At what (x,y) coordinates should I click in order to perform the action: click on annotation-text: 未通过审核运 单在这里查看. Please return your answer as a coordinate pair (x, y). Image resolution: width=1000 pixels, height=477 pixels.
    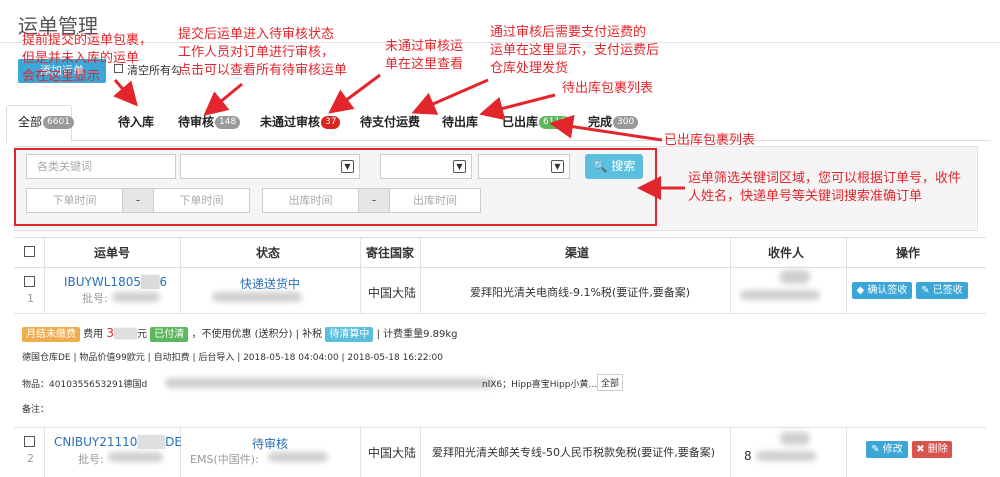
    Looking at the image, I should click on (424, 55).